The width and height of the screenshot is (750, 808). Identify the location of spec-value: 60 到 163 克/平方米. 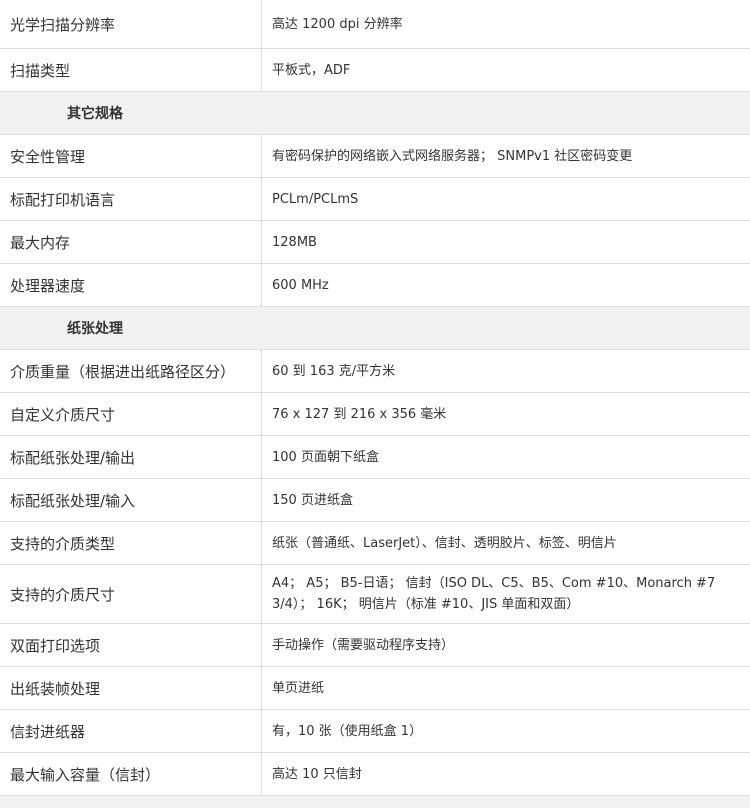
(506, 371).